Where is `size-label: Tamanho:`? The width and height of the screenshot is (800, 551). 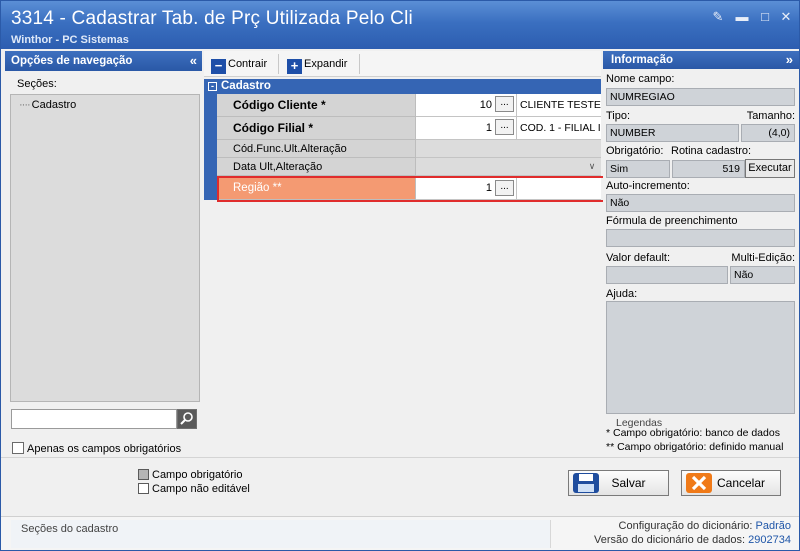
size-label: Tamanho: is located at coordinates (770, 116).